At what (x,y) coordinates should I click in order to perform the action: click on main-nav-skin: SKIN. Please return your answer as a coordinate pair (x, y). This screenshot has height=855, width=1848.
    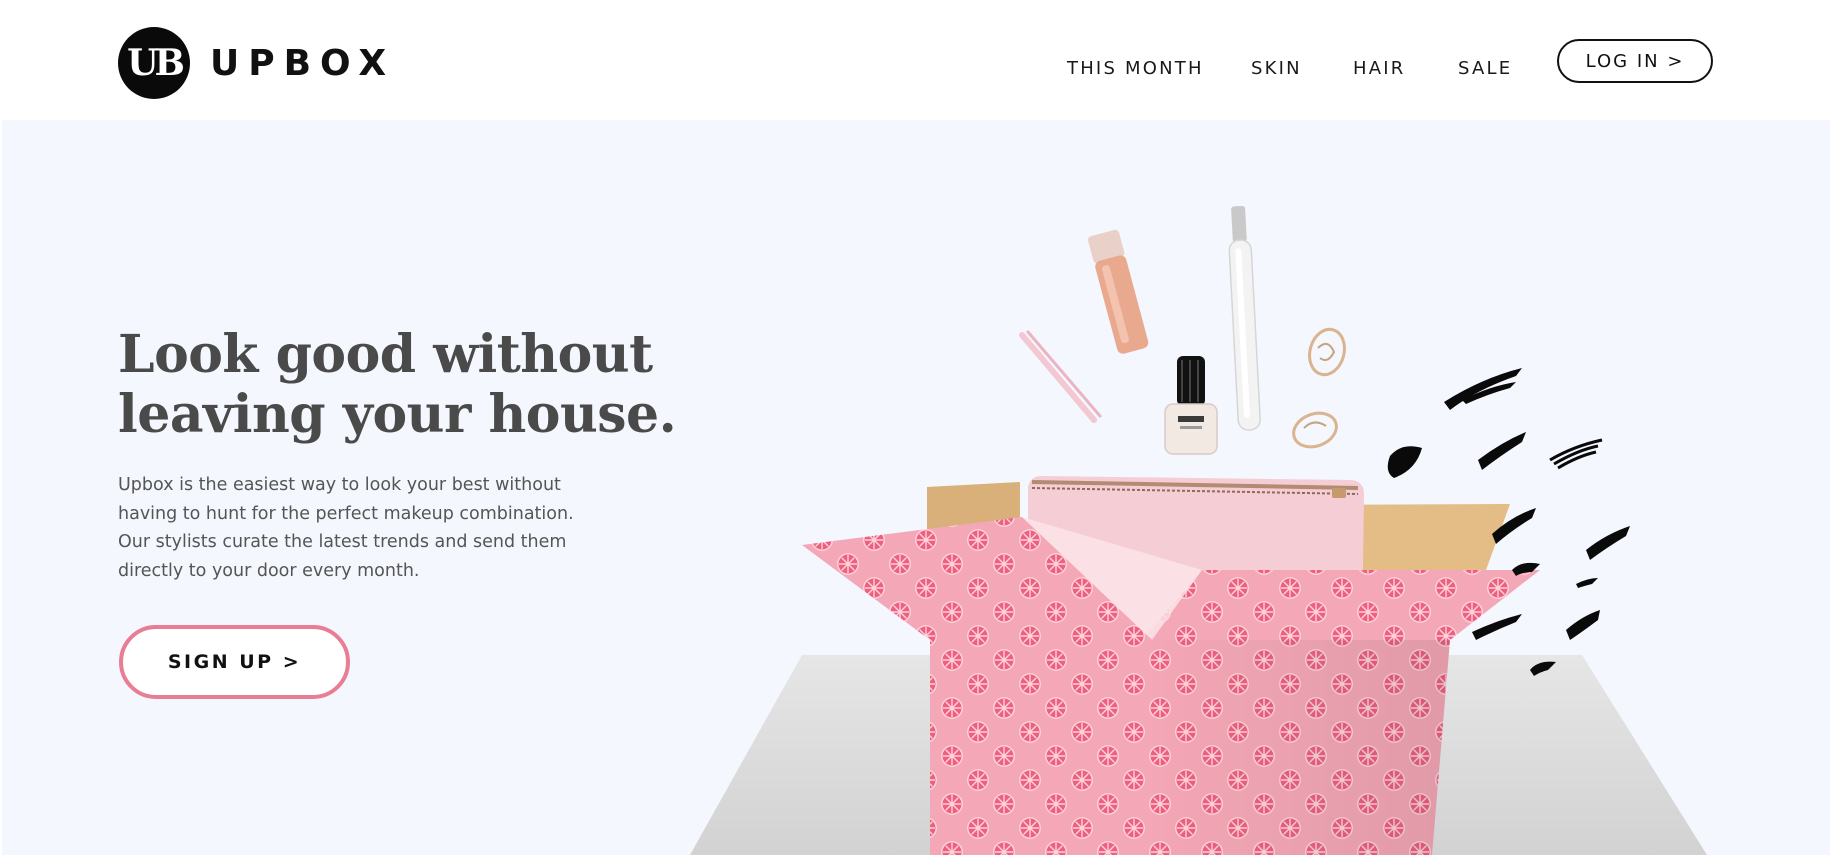
    Looking at the image, I should click on (1276, 68).